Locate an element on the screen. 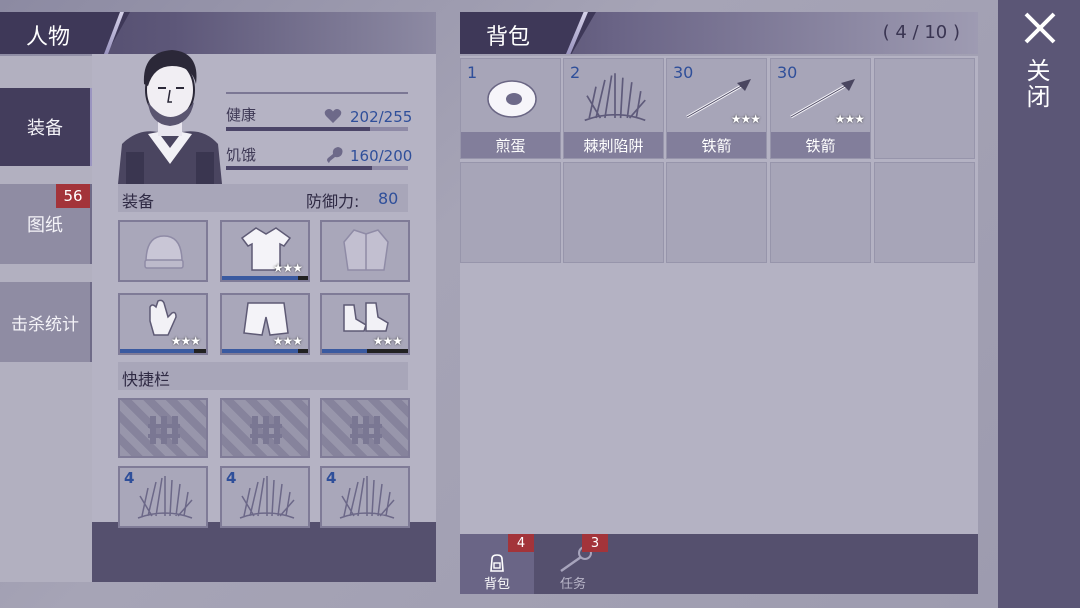  equip-feet-durability is located at coordinates (365, 351).